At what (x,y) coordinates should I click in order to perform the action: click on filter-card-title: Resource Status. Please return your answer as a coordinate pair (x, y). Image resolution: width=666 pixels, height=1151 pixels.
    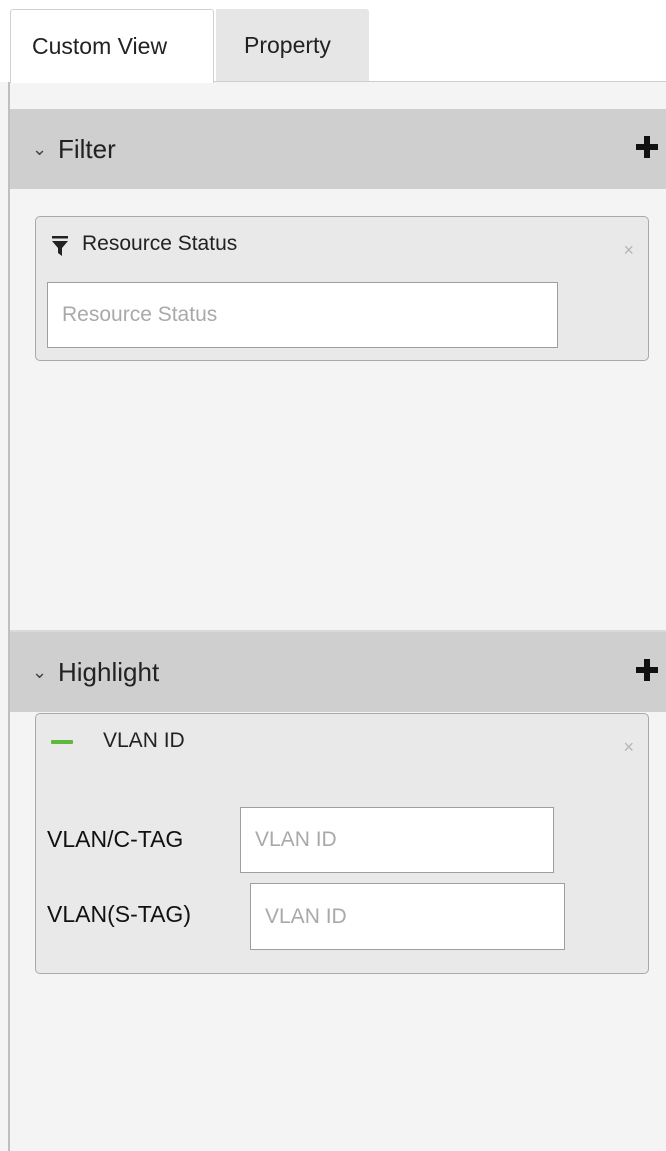
    Looking at the image, I should click on (160, 243).